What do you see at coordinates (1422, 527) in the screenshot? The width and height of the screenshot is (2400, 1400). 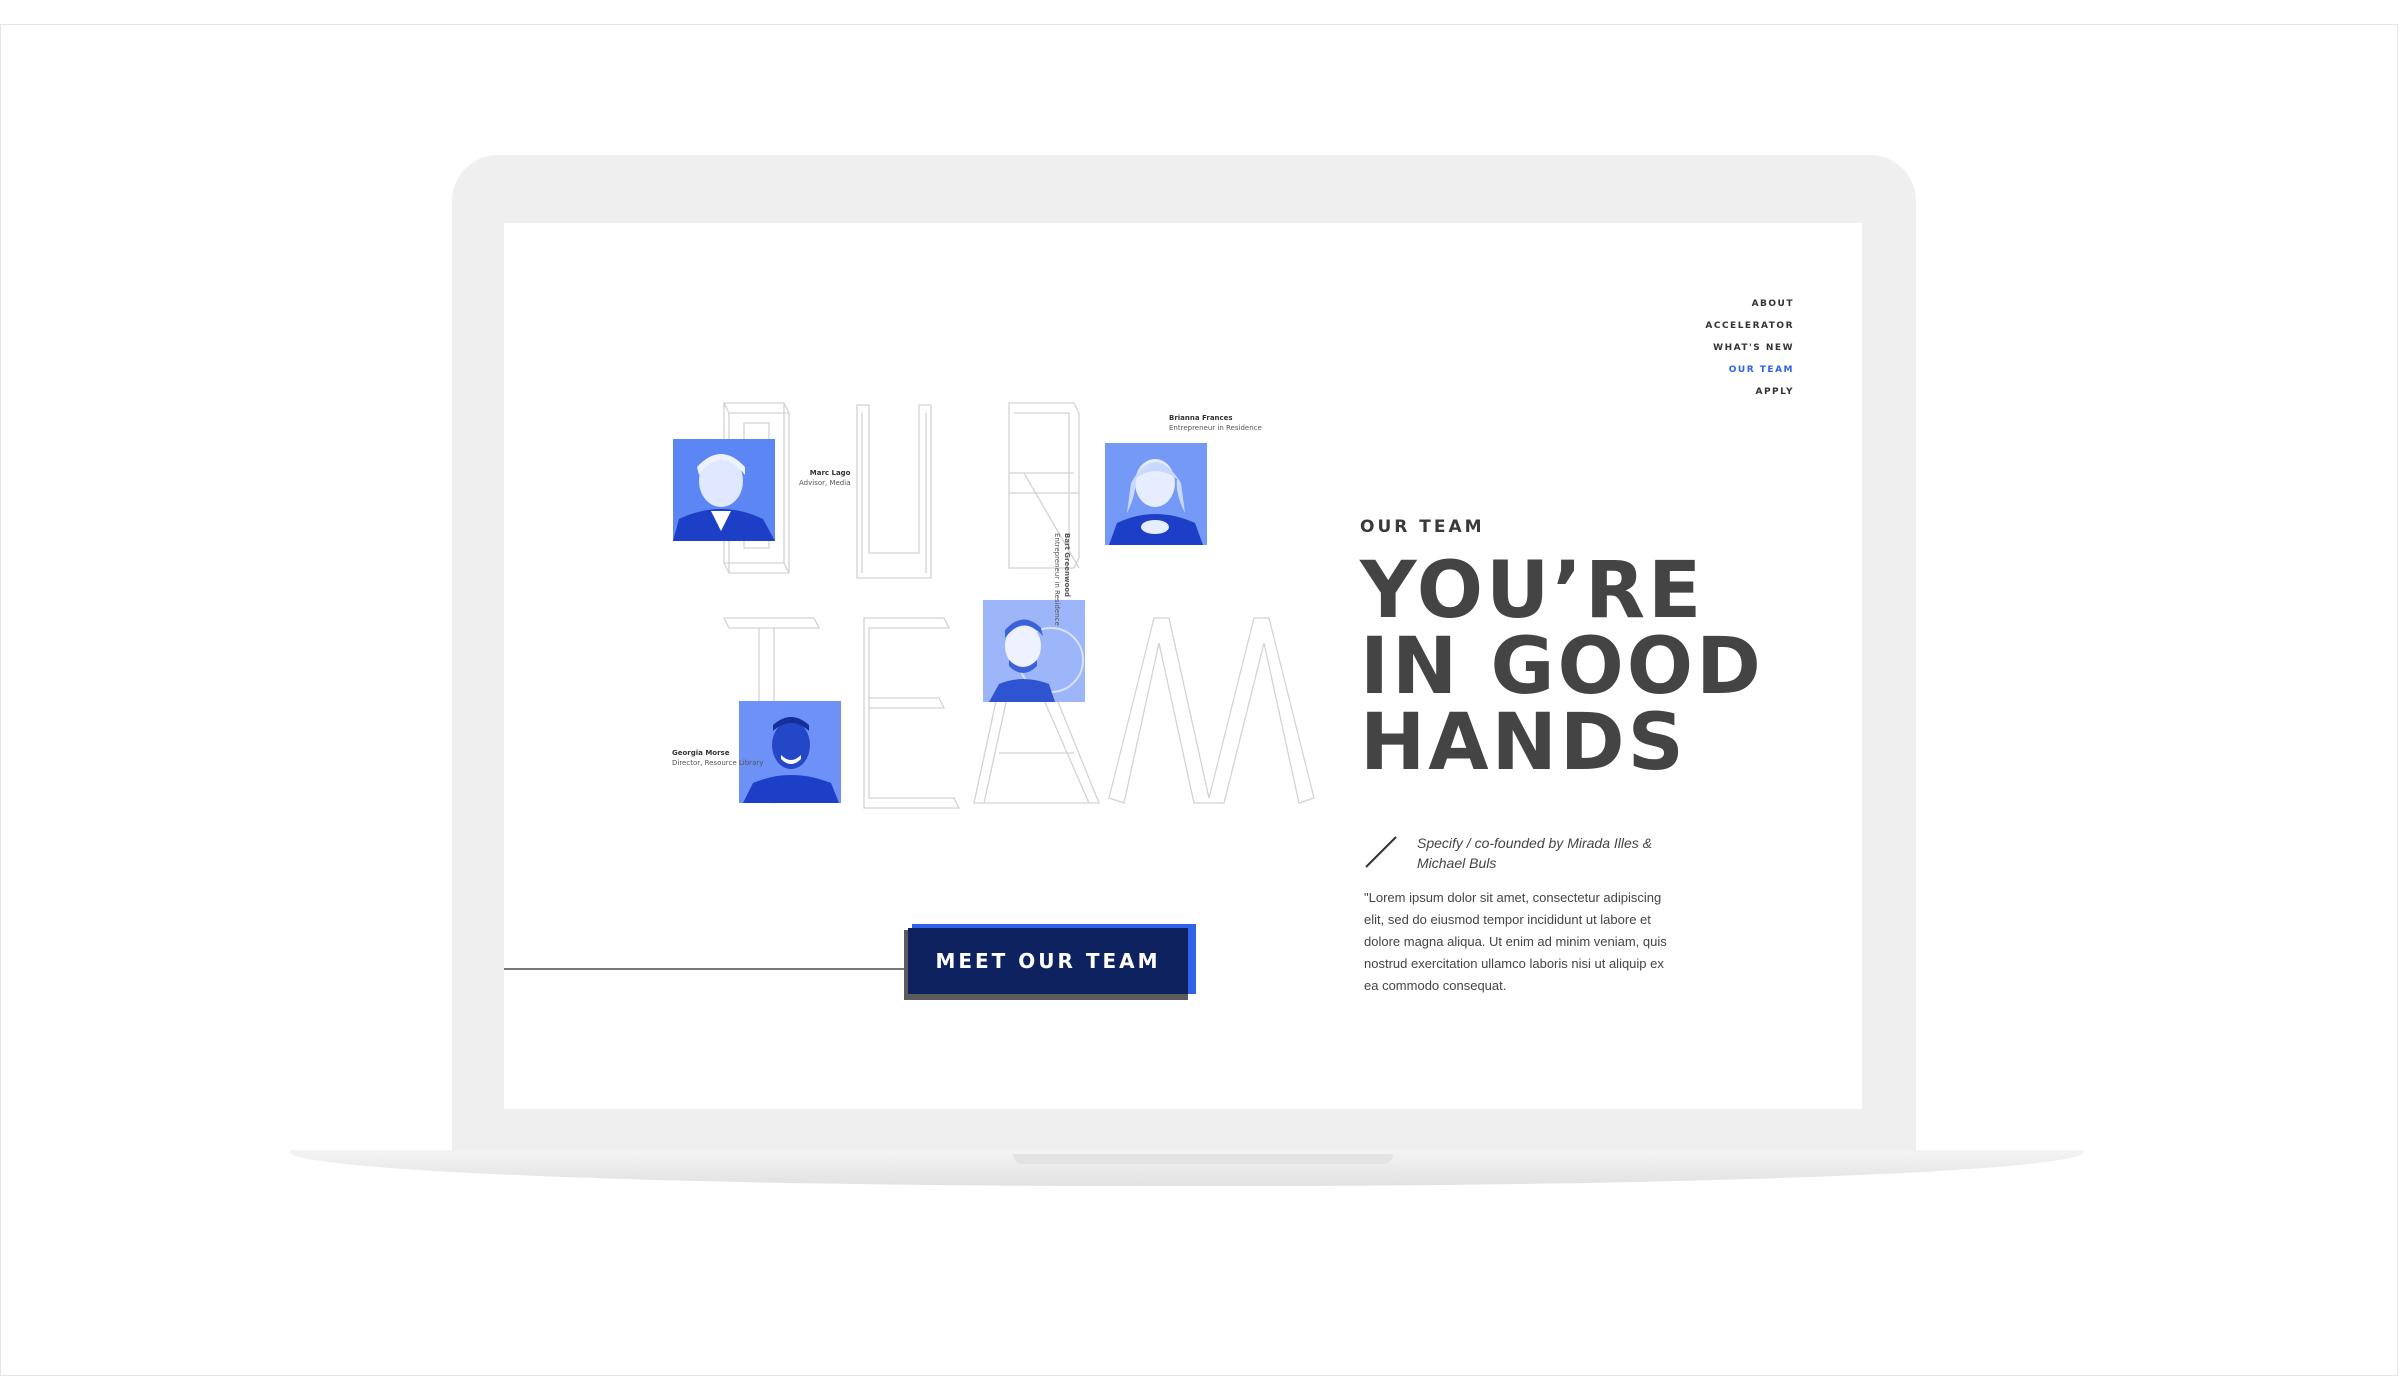 I see `section-eyebrow: OUR TEAM` at bounding box center [1422, 527].